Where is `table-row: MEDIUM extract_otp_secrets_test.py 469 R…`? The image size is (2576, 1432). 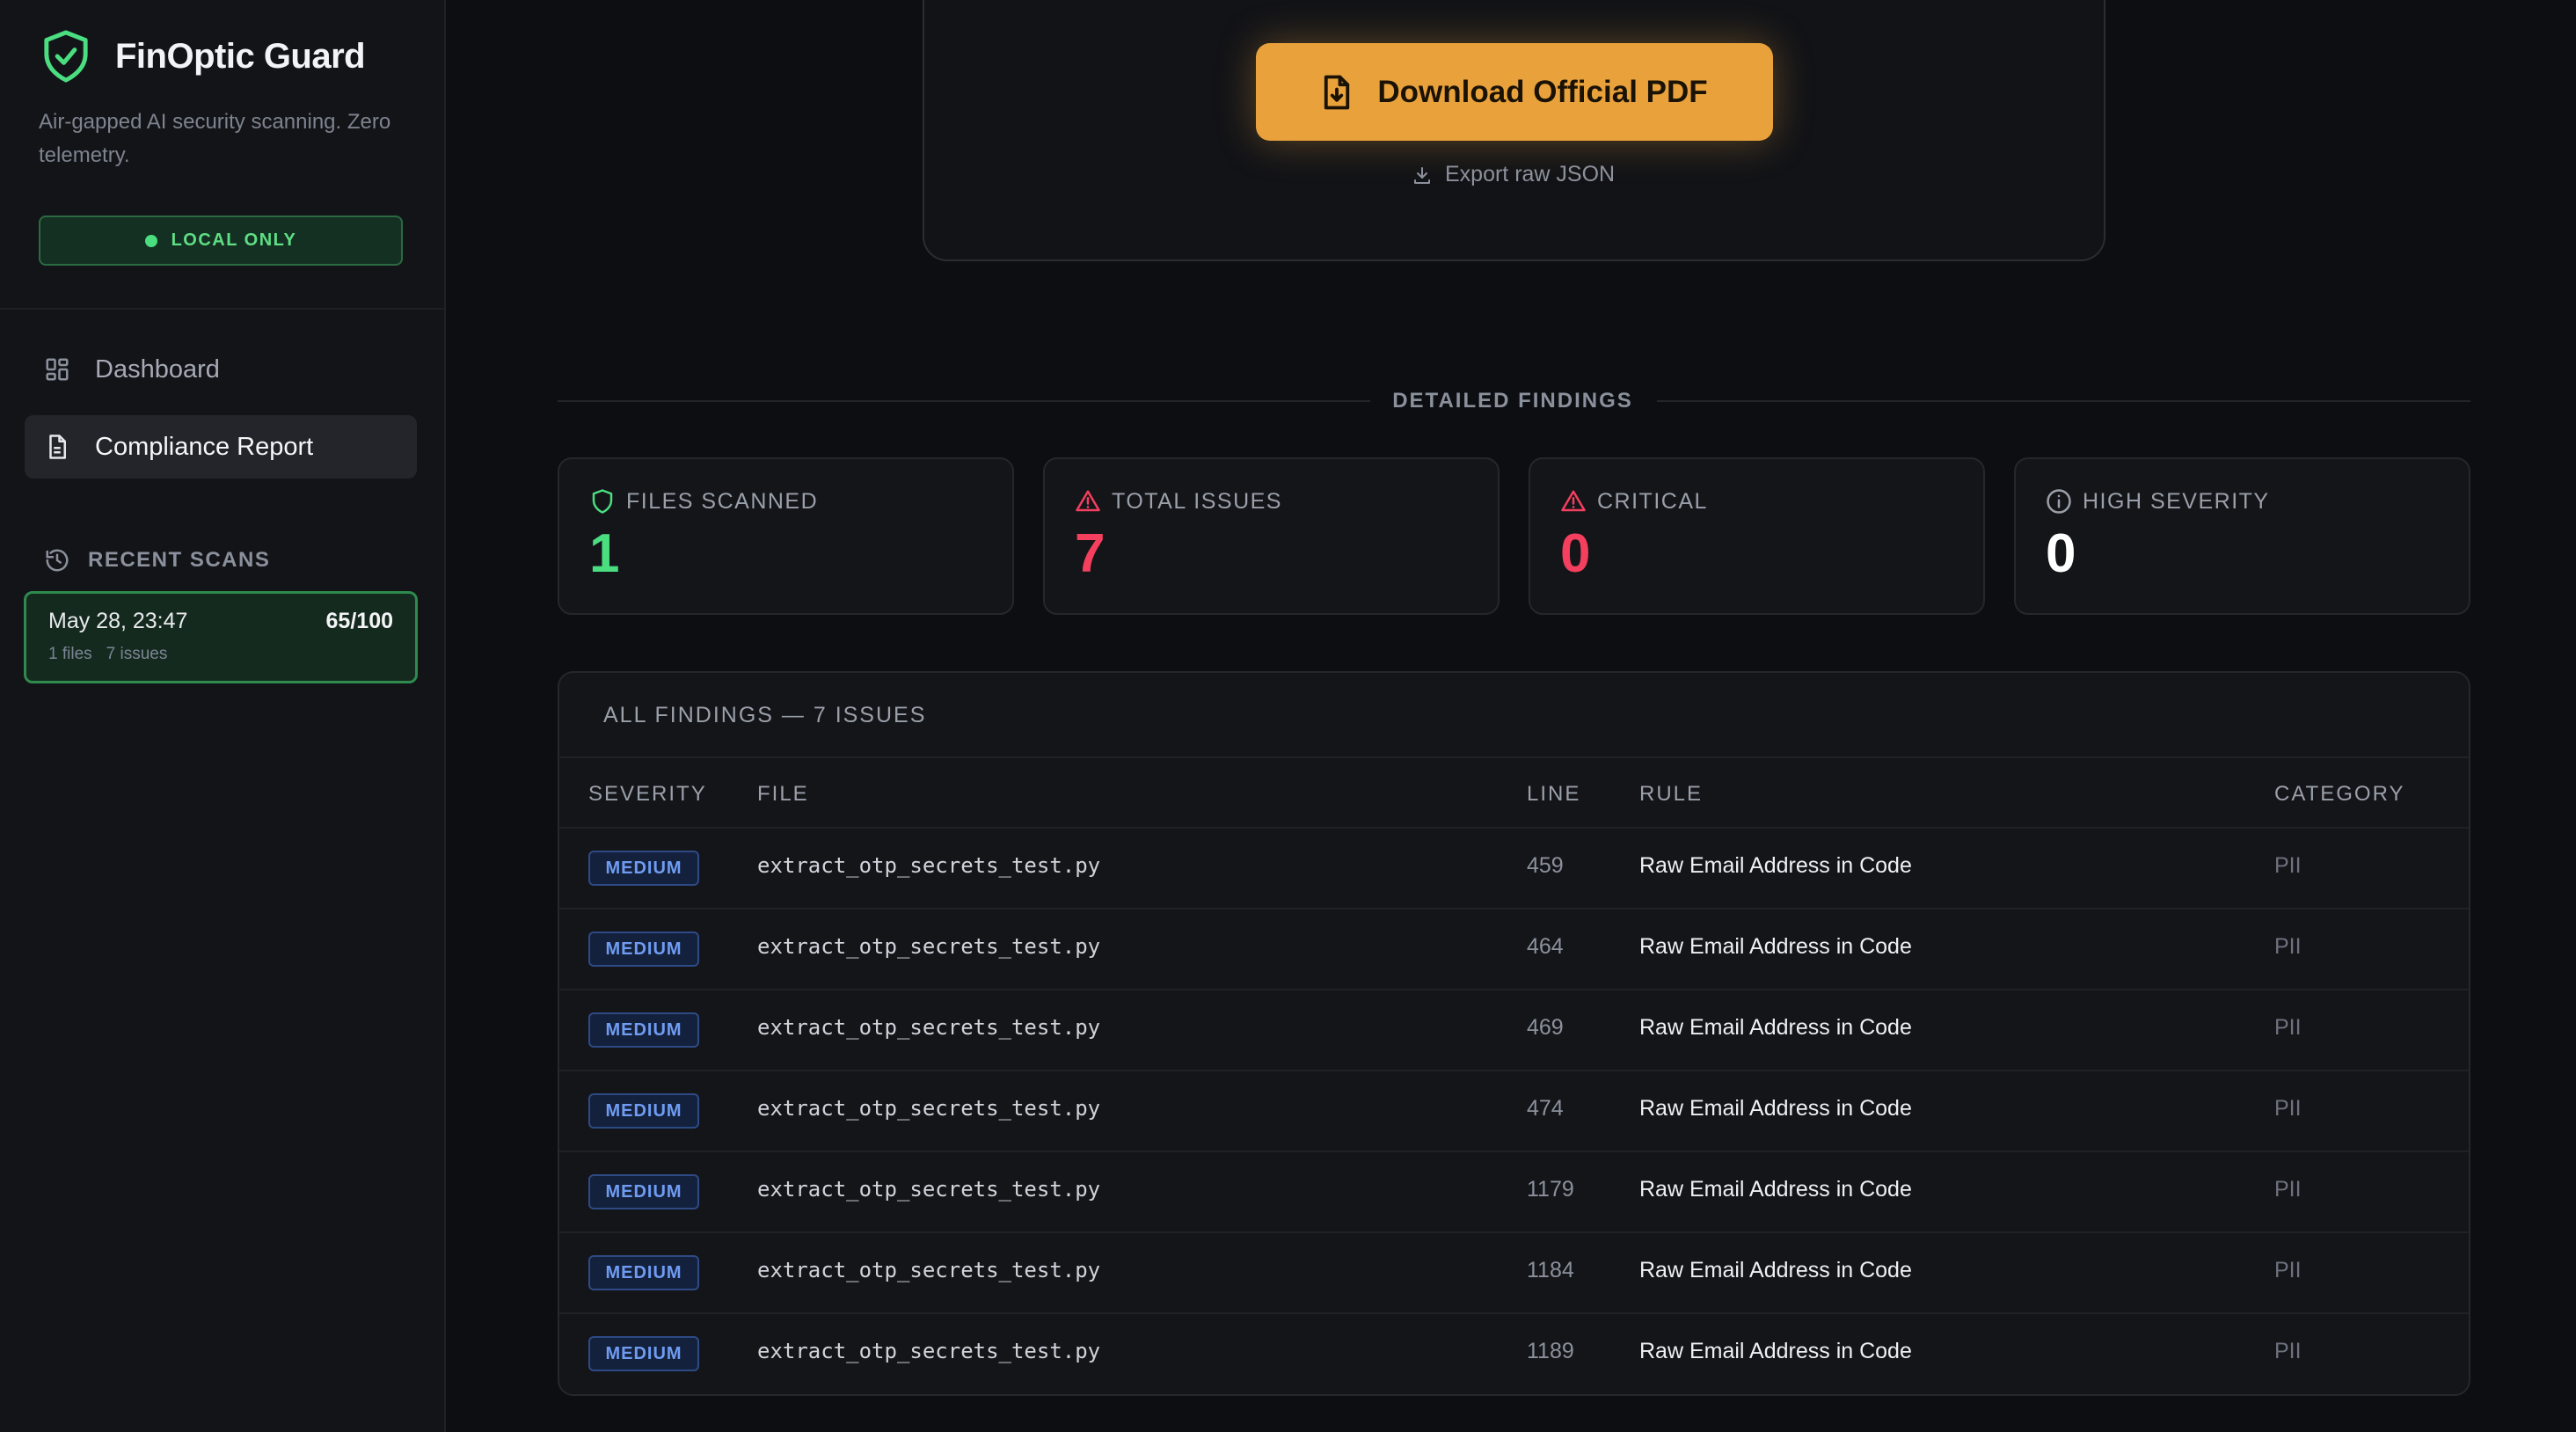
table-row: MEDIUM extract_otp_secrets_test.py 469 R… is located at coordinates (1514, 1029).